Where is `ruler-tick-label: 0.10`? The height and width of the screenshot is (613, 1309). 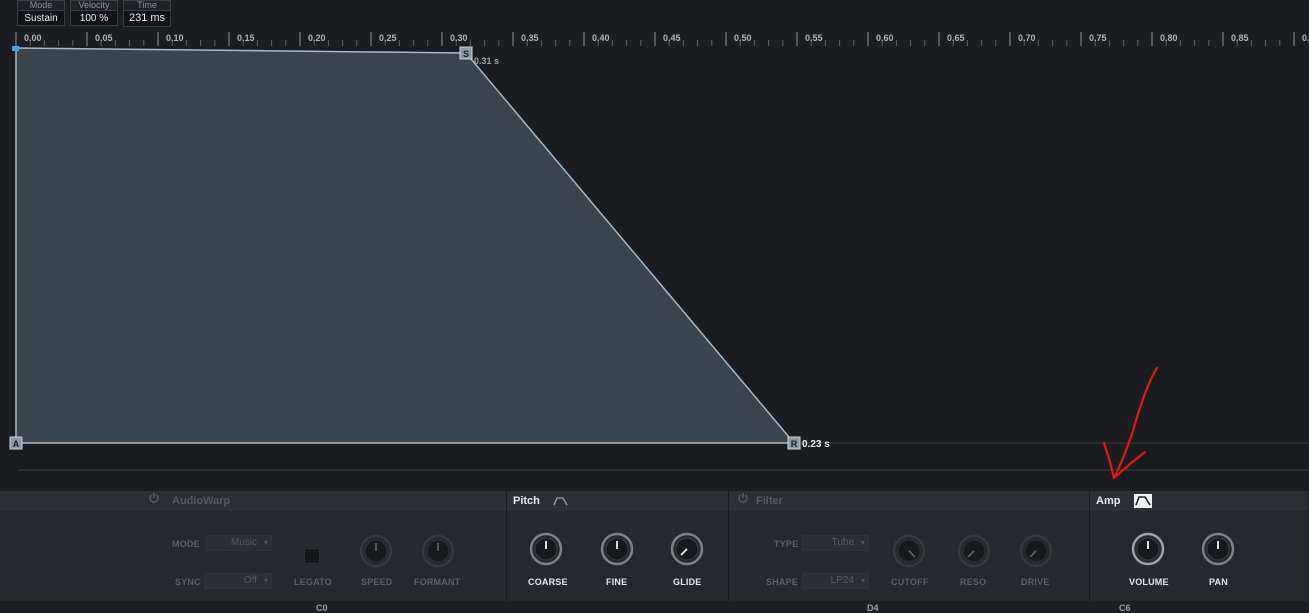 ruler-tick-label: 0.10 is located at coordinates (175, 38).